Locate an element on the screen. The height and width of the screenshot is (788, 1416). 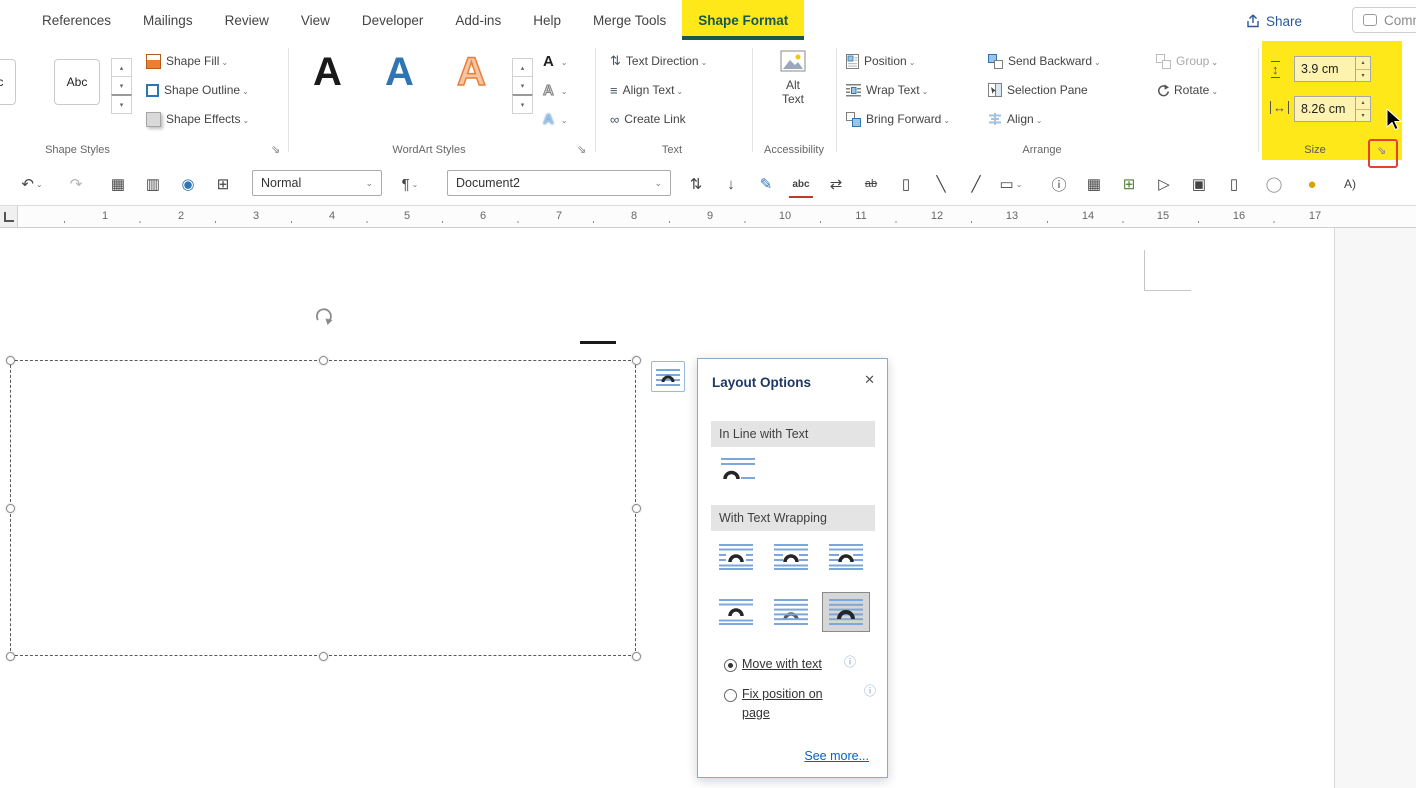
print-layout-icon: ▣ is located at coordinates (1199, 184).